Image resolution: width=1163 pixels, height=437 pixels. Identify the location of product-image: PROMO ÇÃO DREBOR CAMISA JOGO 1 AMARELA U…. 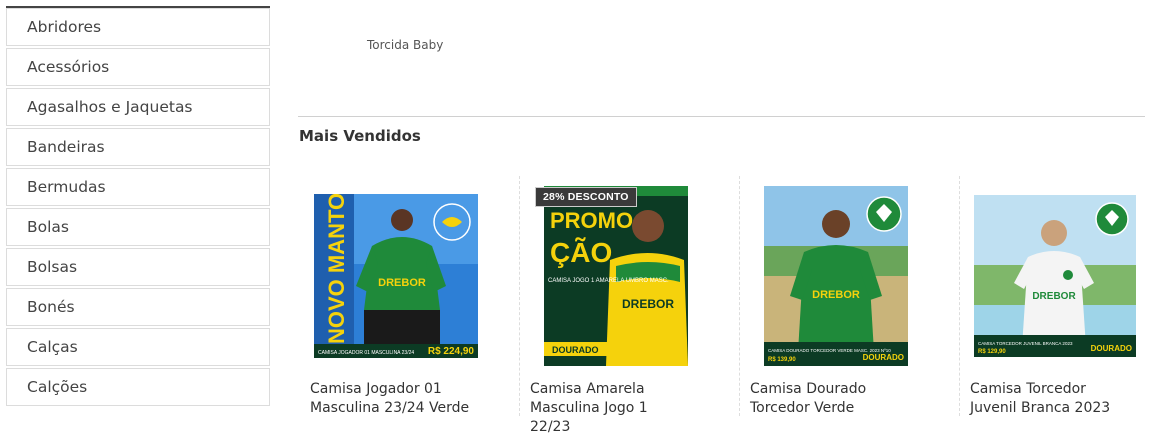
(616, 276).